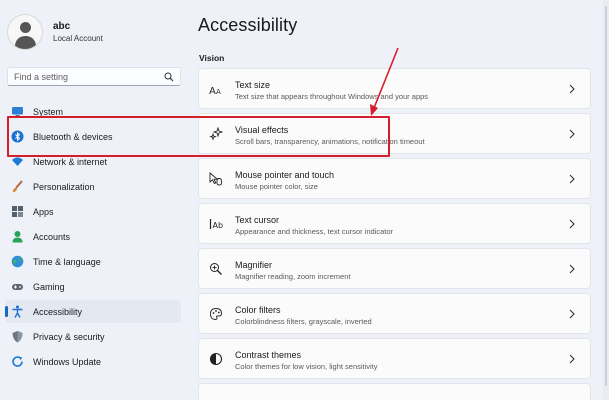  I want to click on bluetooth-icon, so click(17, 136).